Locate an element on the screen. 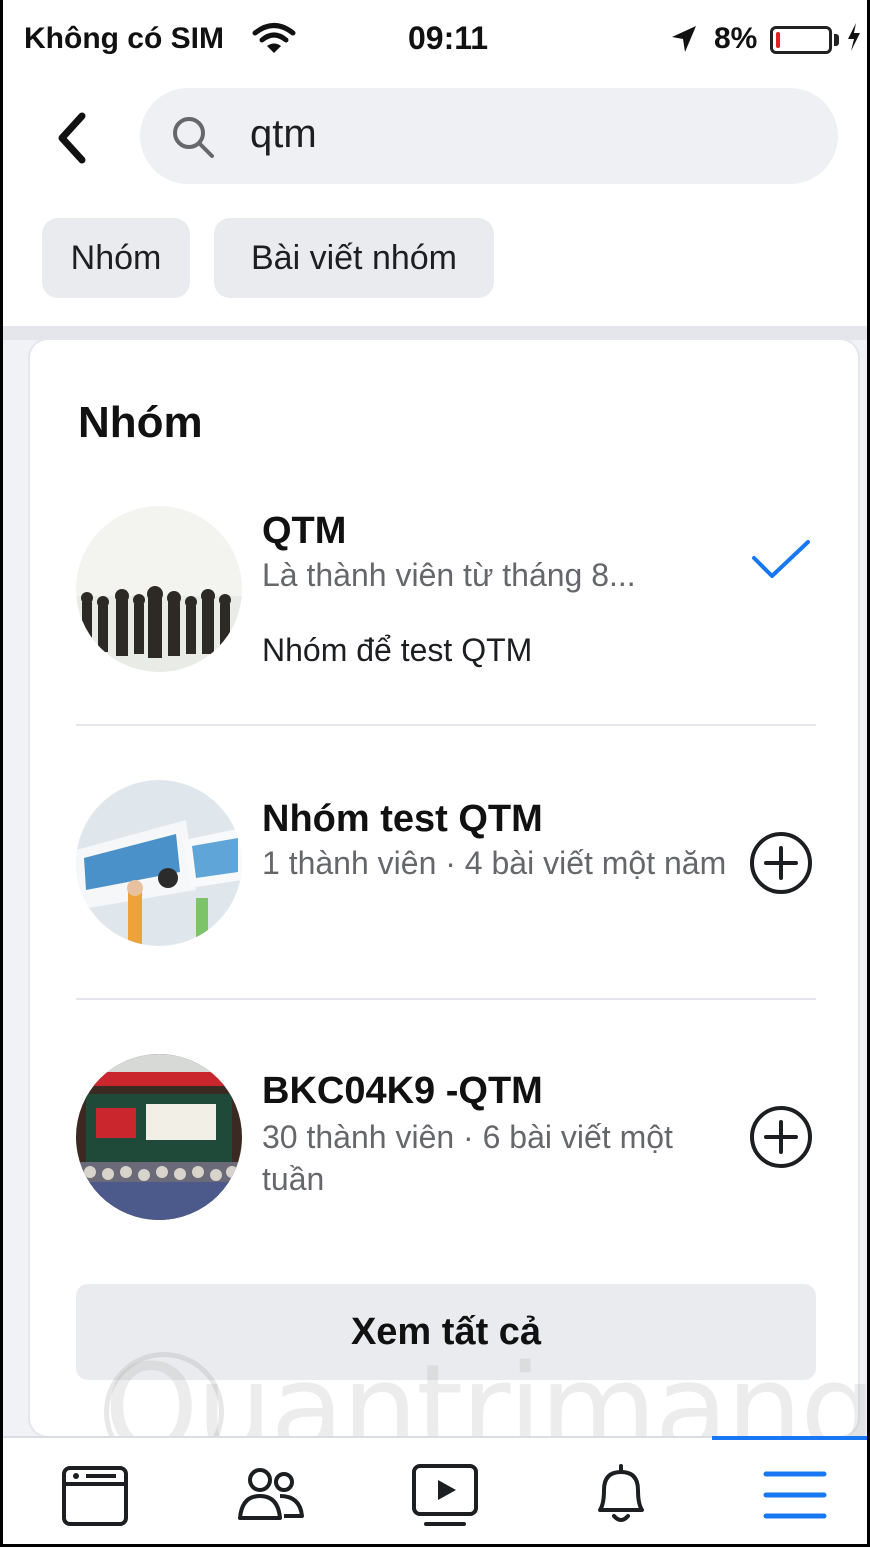 The image size is (870, 1550). battery-percent: 8% is located at coordinates (736, 38).